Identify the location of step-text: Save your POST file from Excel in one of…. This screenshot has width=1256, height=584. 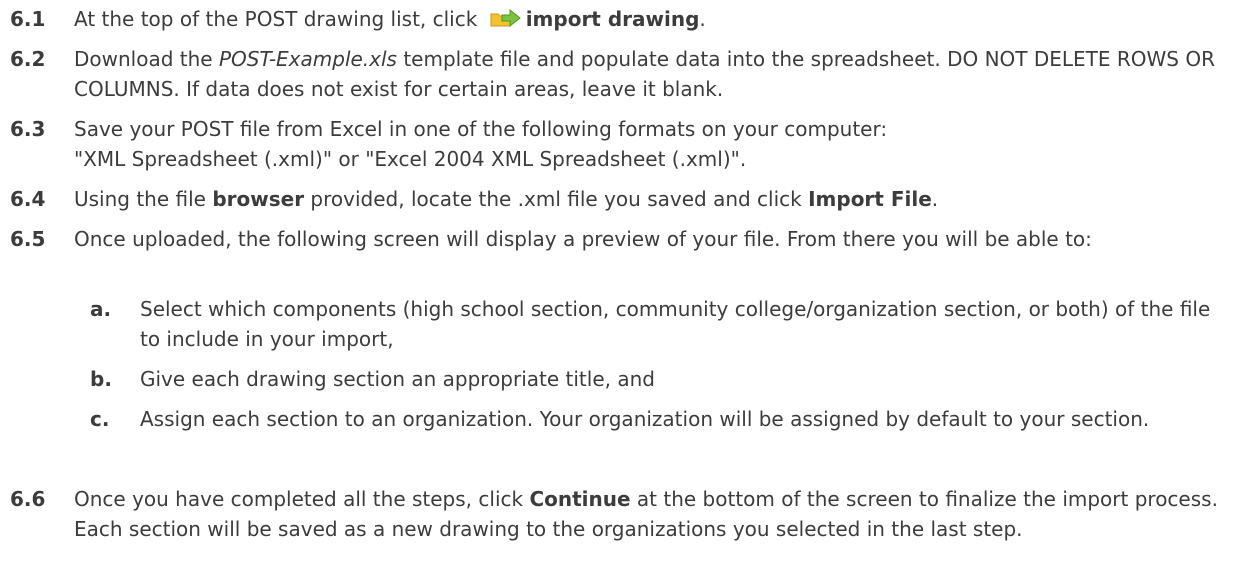
(655, 144).